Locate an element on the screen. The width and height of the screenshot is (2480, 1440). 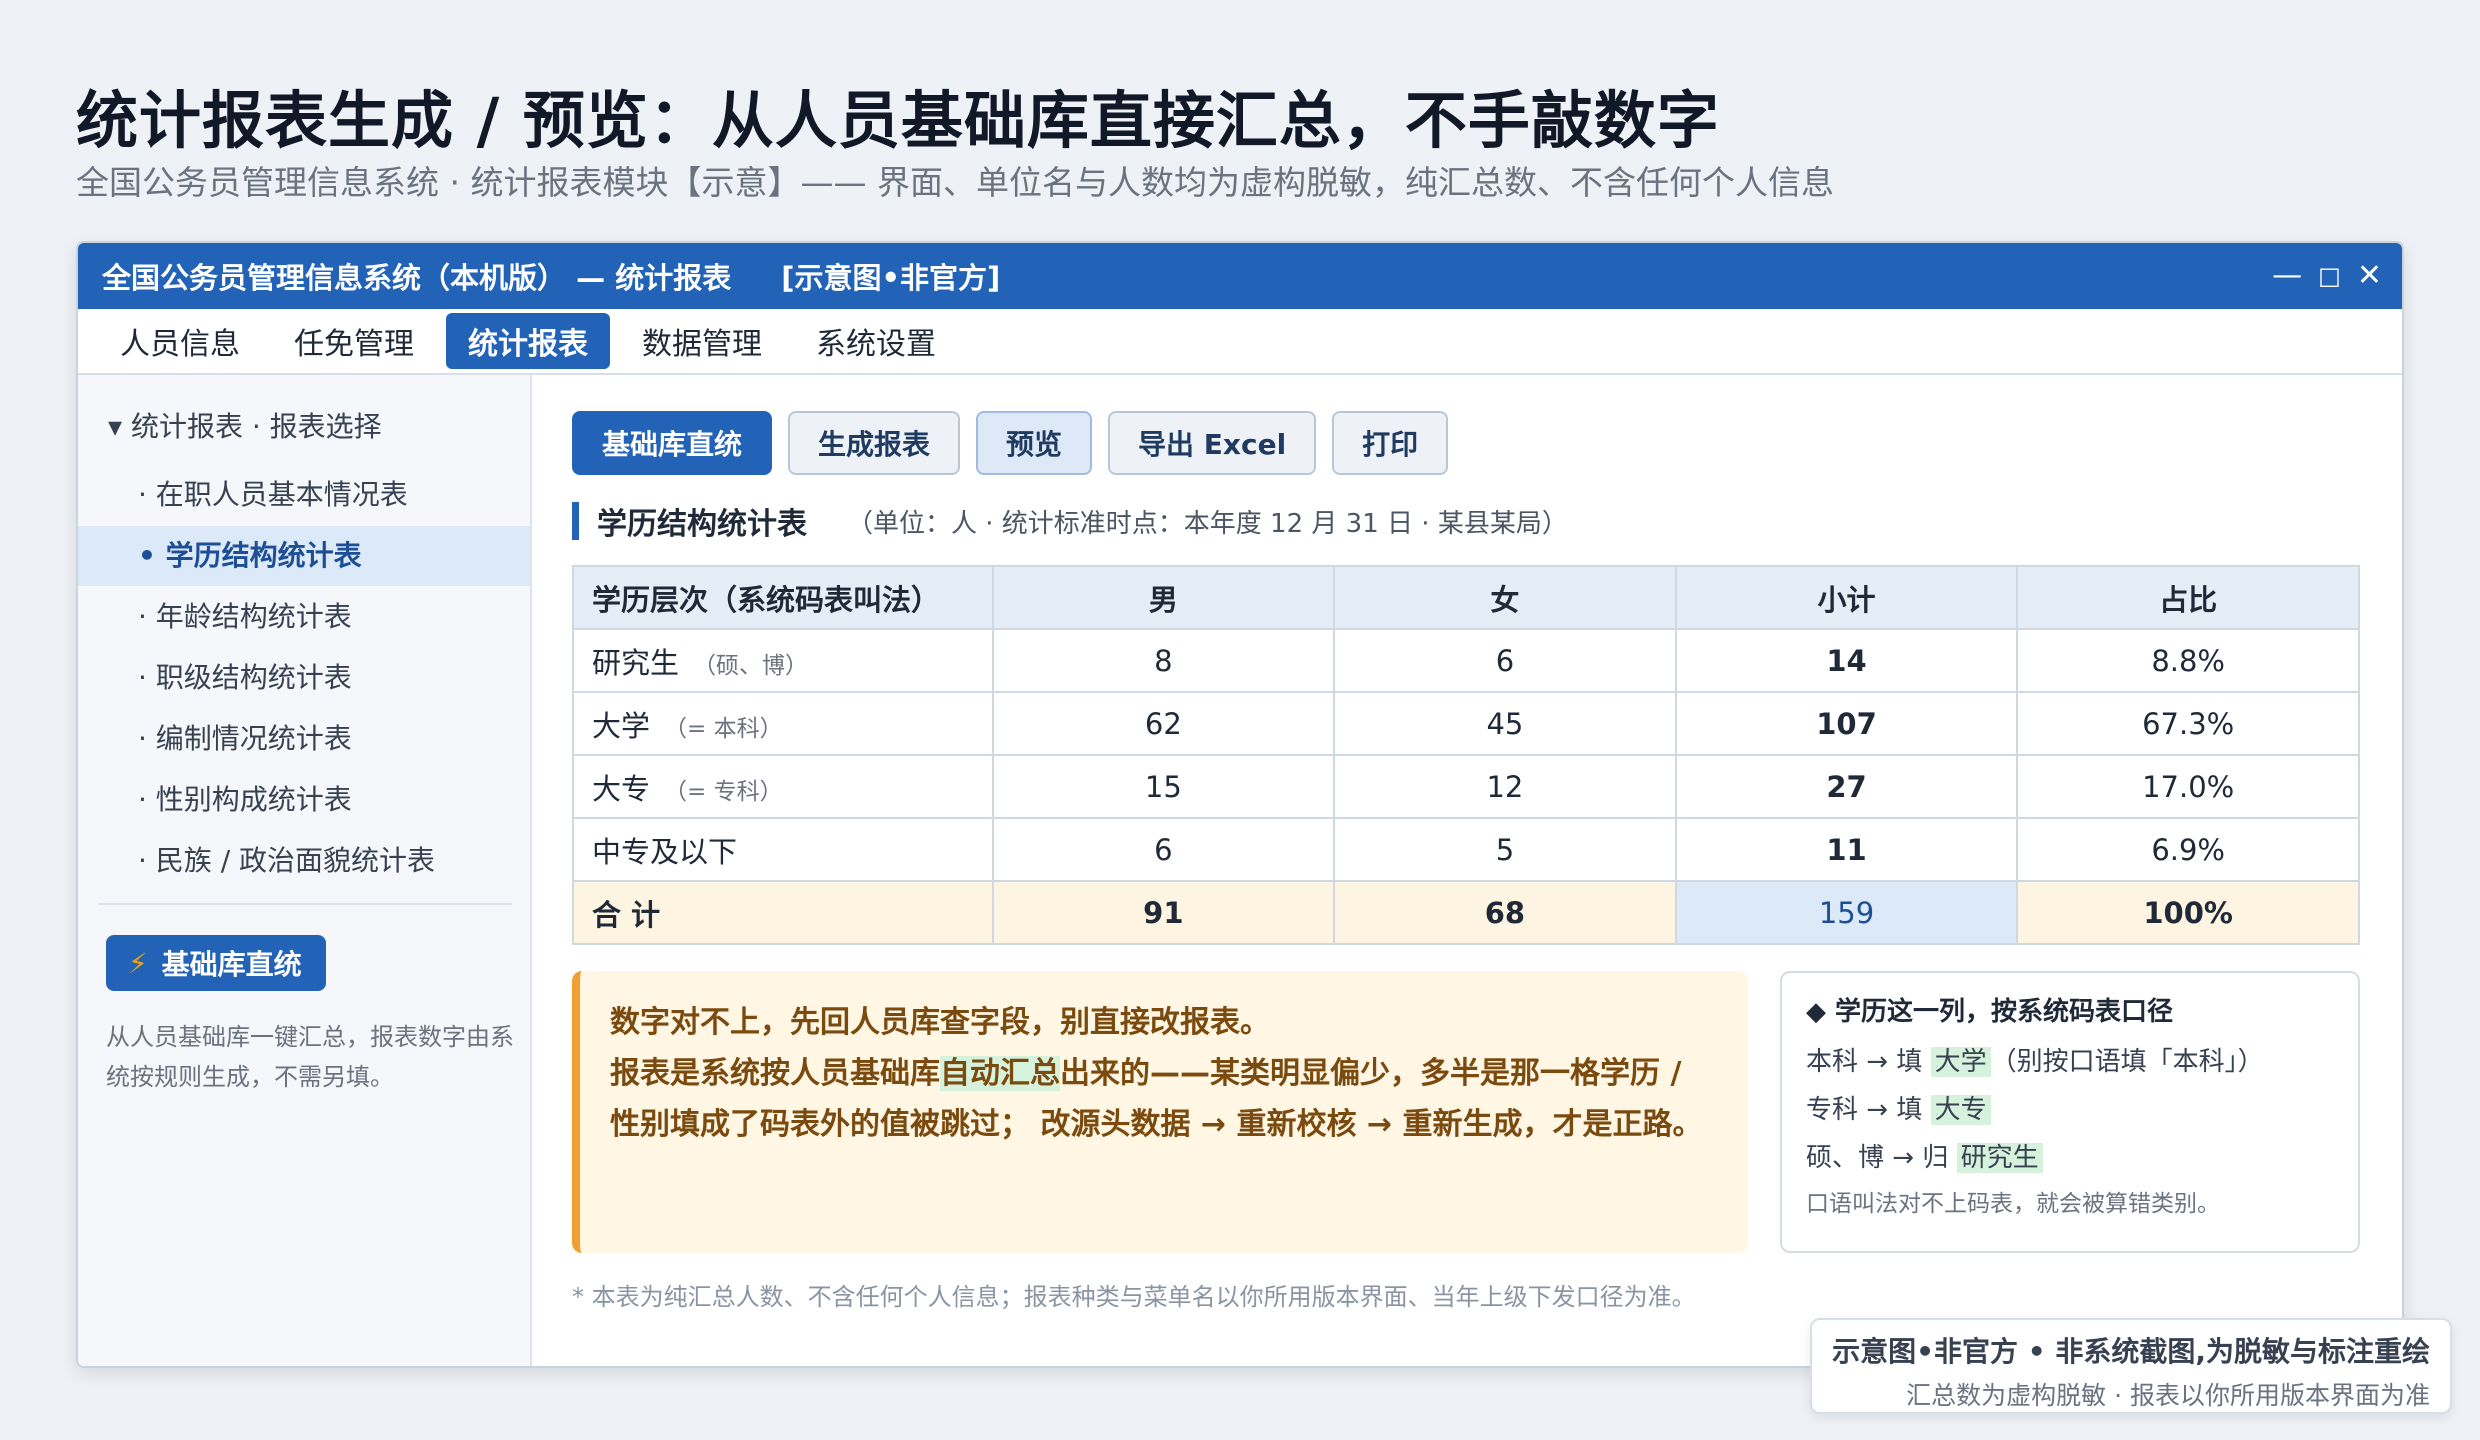
table-row: 大专 （= 专科） 15 12 27 17.0% is located at coordinates (1466, 786).